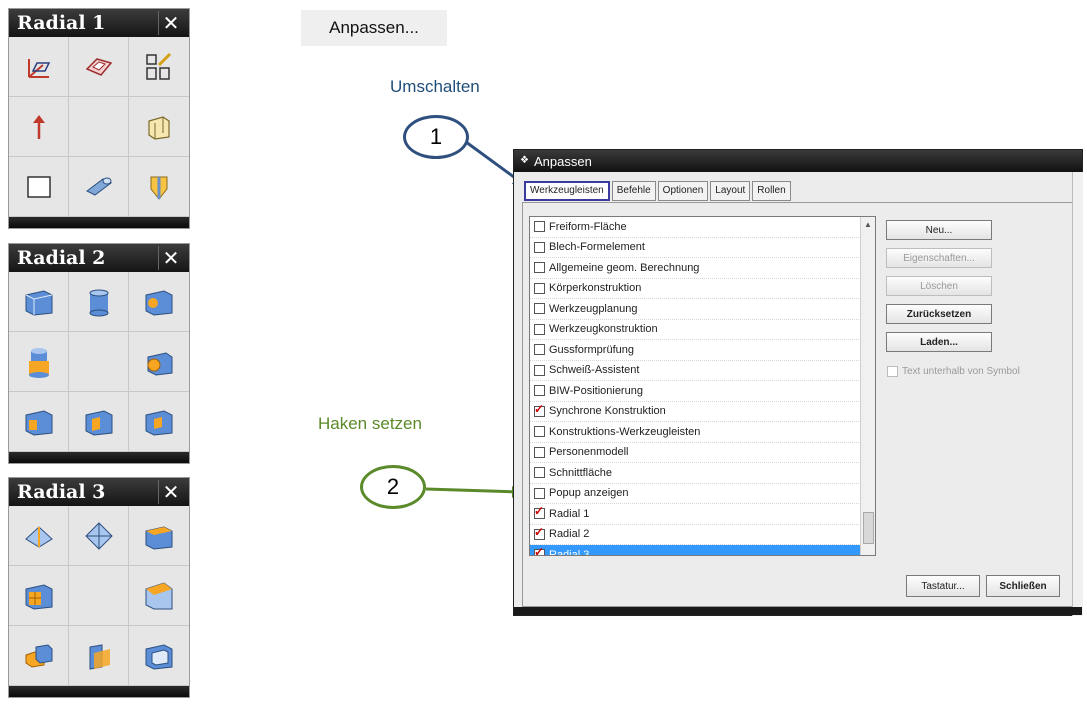 The height and width of the screenshot is (711, 1087). I want to click on step-2-marker: 2, so click(393, 487).